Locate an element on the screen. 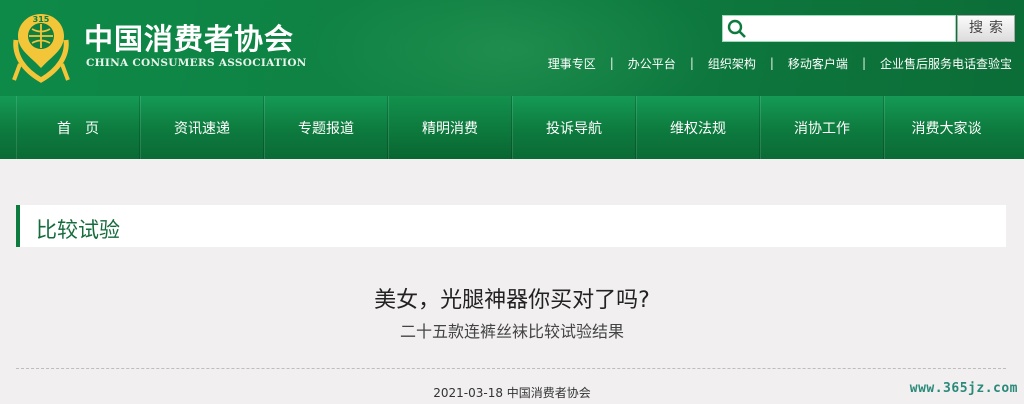  article-title: 美女，光腿神器你买对了吗? is located at coordinates (512, 300).